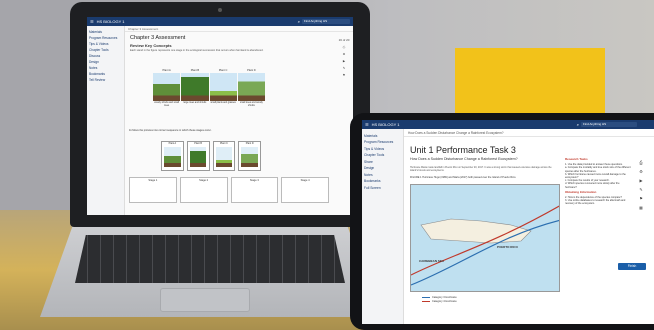 This screenshot has height=330, width=654. What do you see at coordinates (432, 261) in the screenshot?
I see `map-label-sea: CARIBBEAN SEA` at bounding box center [432, 261].